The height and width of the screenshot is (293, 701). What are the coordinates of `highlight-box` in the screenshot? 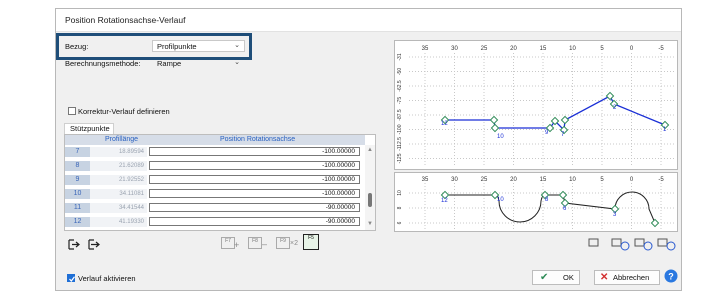 It's located at (154, 46).